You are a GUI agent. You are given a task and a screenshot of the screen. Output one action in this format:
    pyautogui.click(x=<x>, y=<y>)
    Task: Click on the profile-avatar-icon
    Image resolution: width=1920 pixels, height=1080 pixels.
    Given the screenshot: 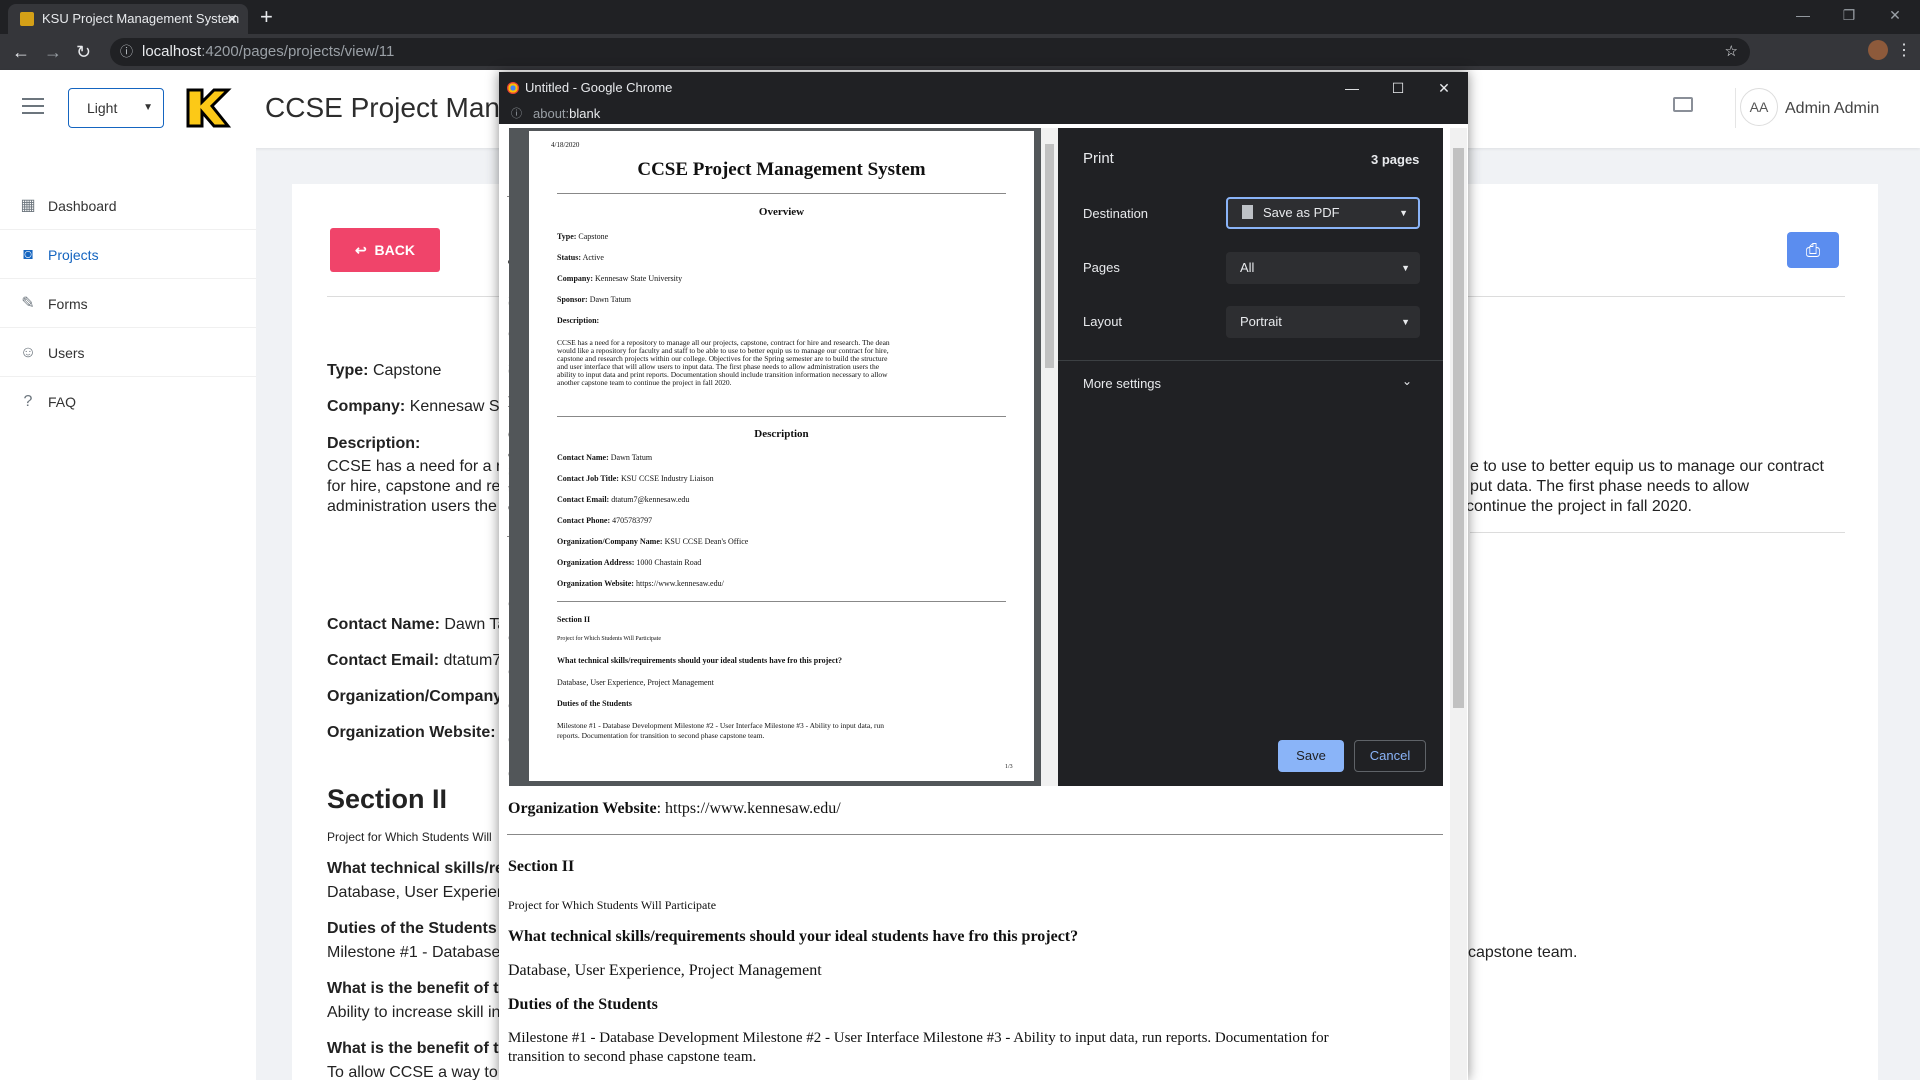 What is the action you would take?
    pyautogui.click(x=1878, y=50)
    